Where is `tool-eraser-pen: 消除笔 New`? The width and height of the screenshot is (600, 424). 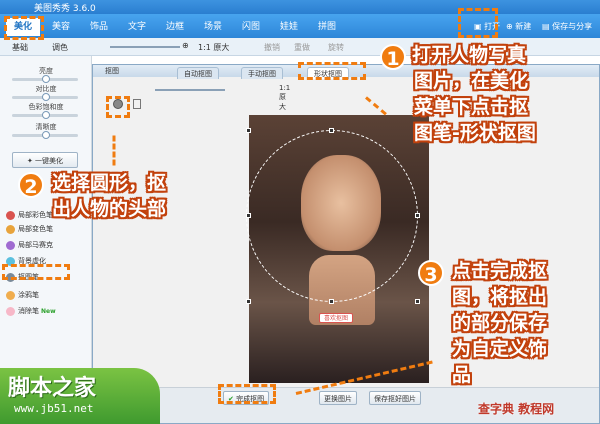 tool-eraser-pen: 消除笔 New is located at coordinates (31, 311).